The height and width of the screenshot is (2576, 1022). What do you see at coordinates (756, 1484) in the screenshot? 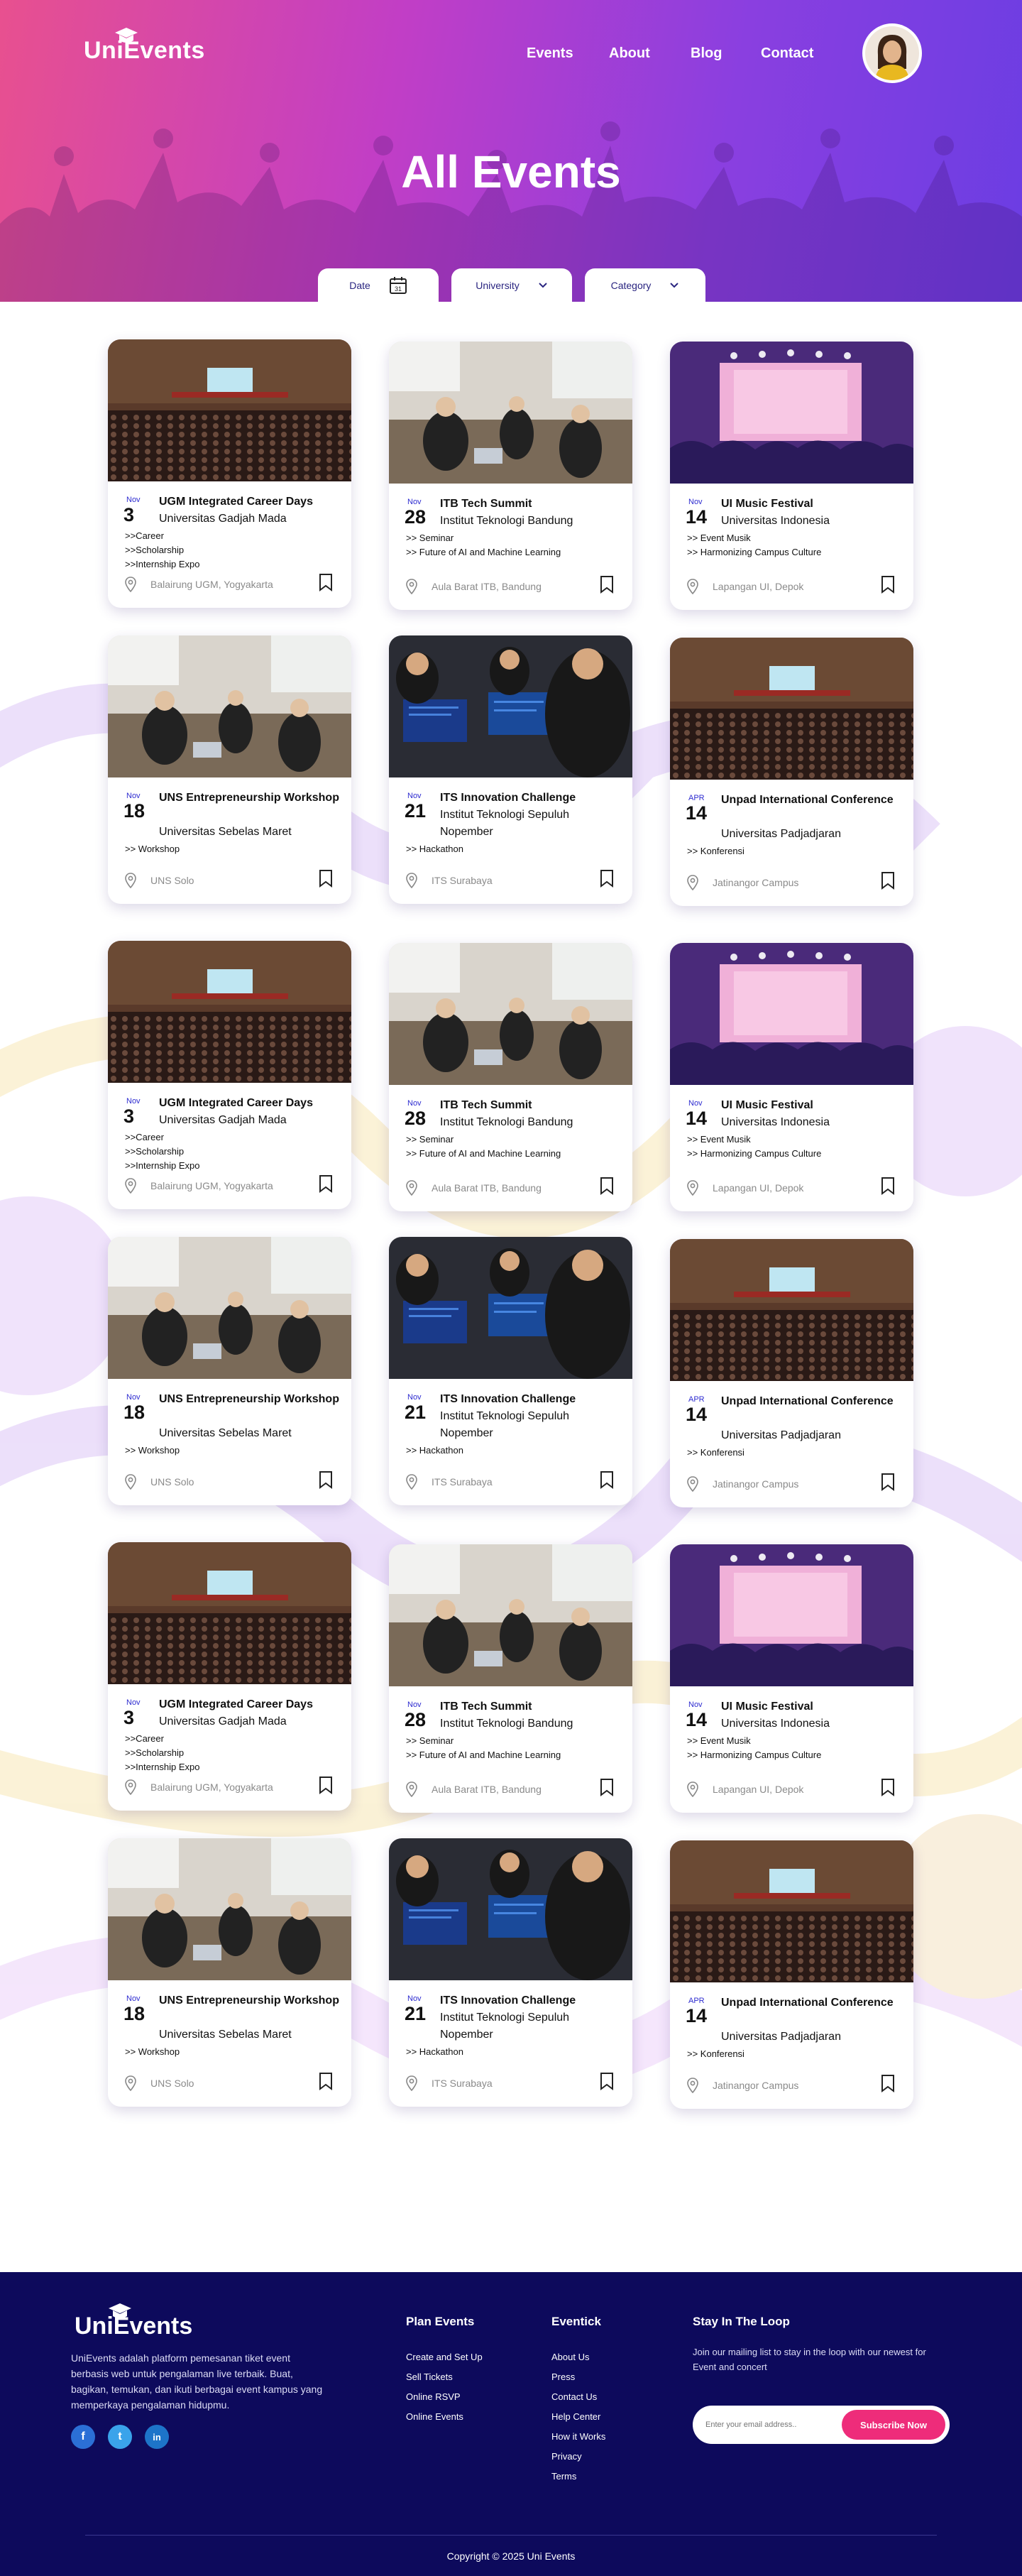
I see `event-location-text: Jatinangor Campus` at bounding box center [756, 1484].